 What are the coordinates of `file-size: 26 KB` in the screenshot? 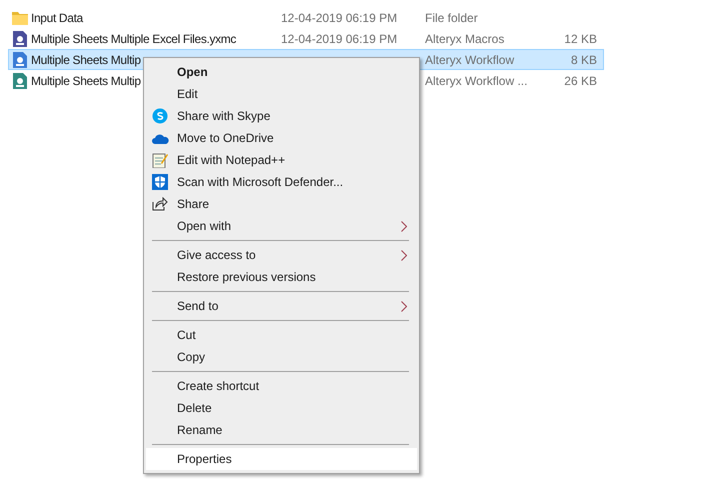 It's located at (580, 81).